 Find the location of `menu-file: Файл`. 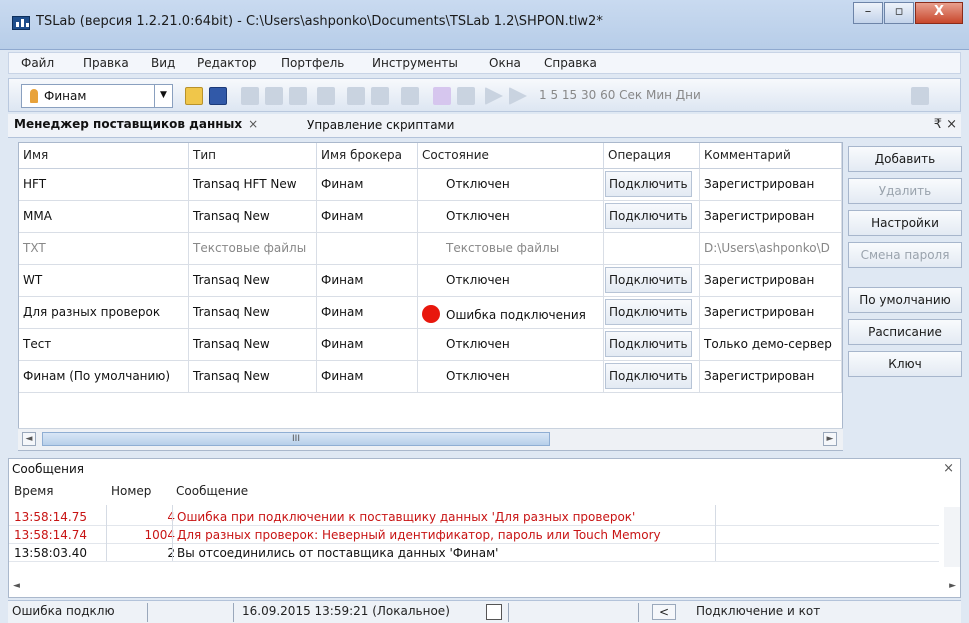

menu-file: Файл is located at coordinates (37, 63).